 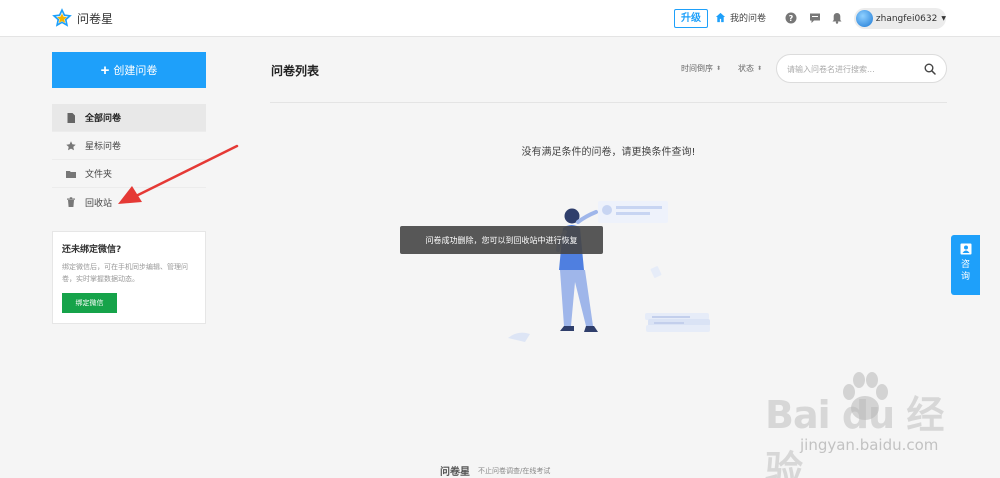 I want to click on star-logo-icon, so click(x=62, y=17).